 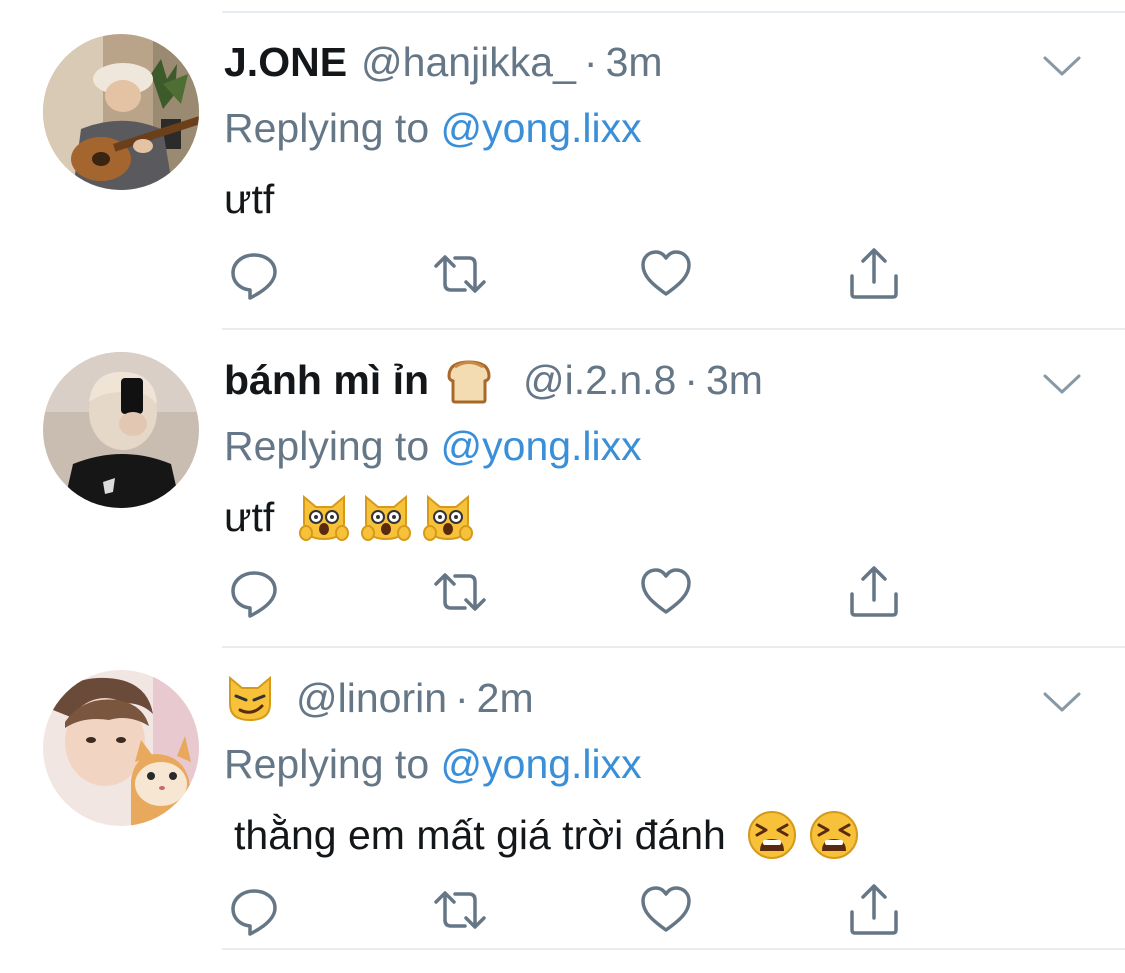 I want to click on tweet-divider, so click(x=673, y=949).